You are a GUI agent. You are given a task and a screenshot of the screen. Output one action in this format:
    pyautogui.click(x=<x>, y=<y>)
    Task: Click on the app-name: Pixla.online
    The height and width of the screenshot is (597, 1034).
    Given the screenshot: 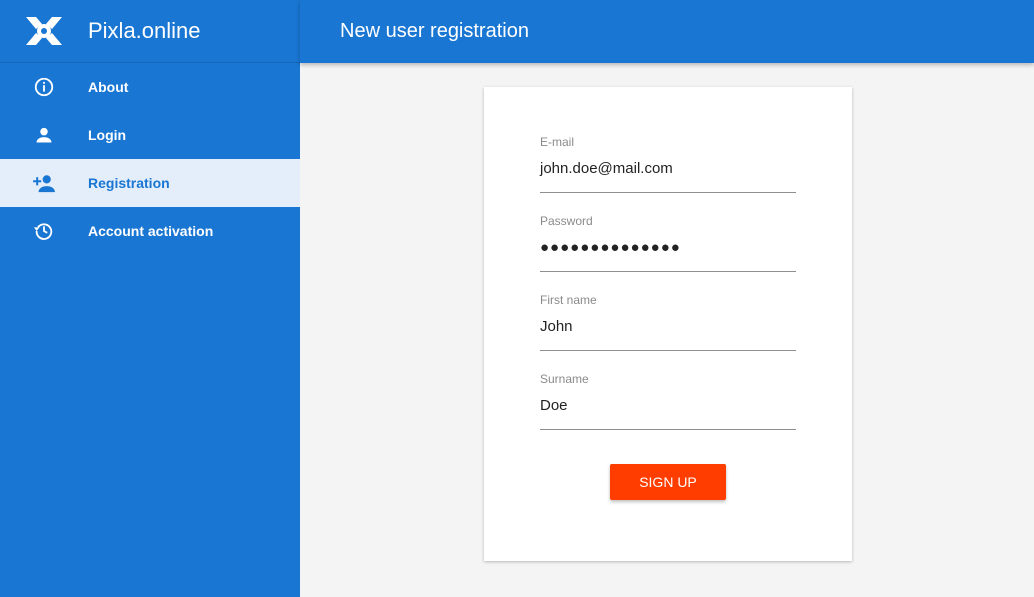 What is the action you would take?
    pyautogui.click(x=144, y=31)
    